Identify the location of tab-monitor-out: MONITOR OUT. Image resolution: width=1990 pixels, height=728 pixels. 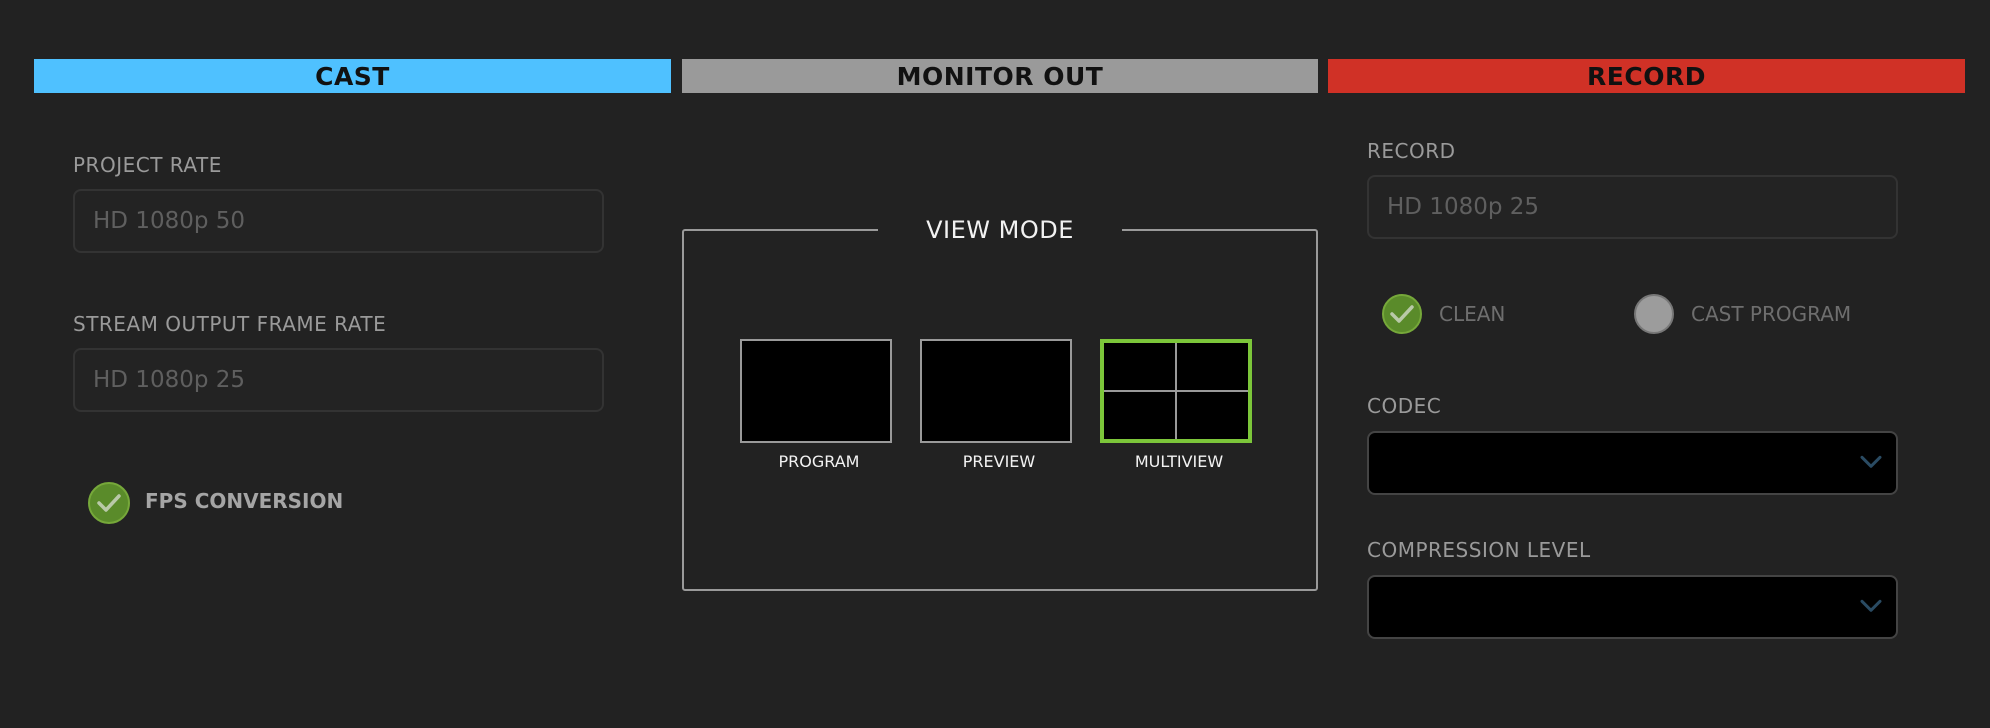
(1000, 76).